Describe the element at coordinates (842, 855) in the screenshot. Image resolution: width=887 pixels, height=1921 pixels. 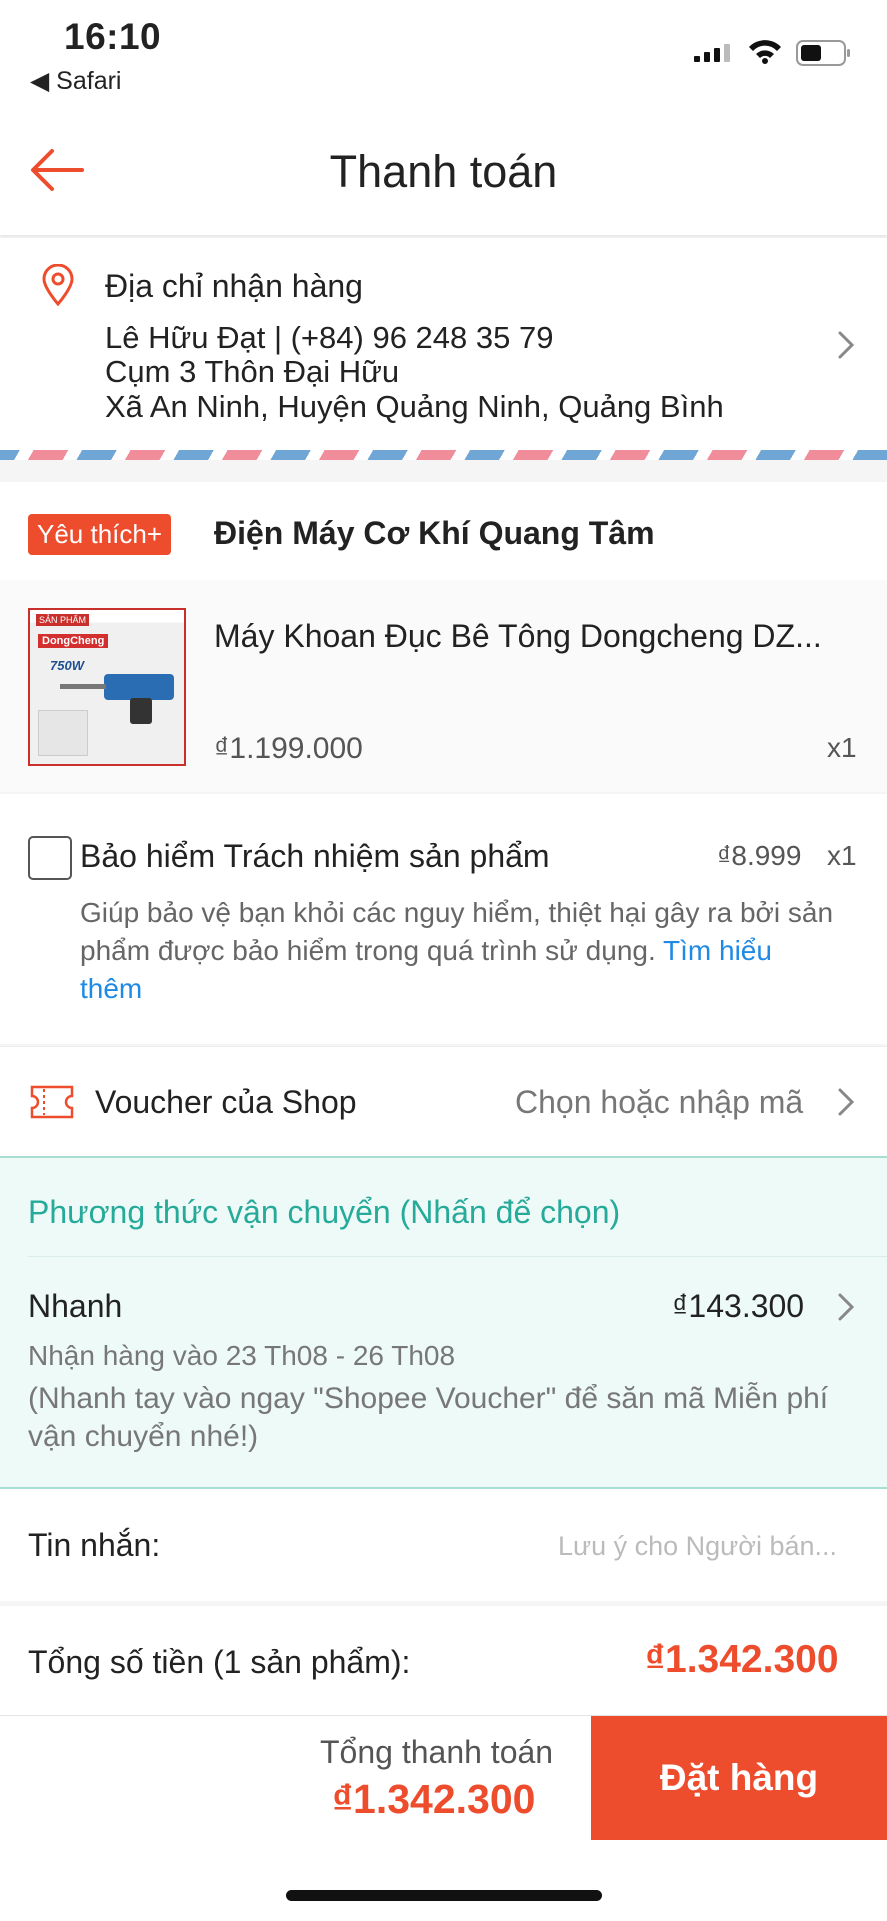
I see `insurance-quantity: x1` at that location.